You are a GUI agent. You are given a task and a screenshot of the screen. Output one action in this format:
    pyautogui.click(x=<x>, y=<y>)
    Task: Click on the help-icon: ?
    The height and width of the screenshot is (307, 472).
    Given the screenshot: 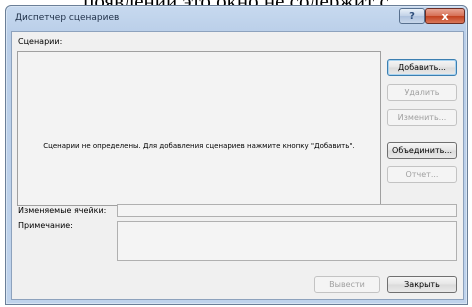 What is the action you would take?
    pyautogui.click(x=412, y=16)
    